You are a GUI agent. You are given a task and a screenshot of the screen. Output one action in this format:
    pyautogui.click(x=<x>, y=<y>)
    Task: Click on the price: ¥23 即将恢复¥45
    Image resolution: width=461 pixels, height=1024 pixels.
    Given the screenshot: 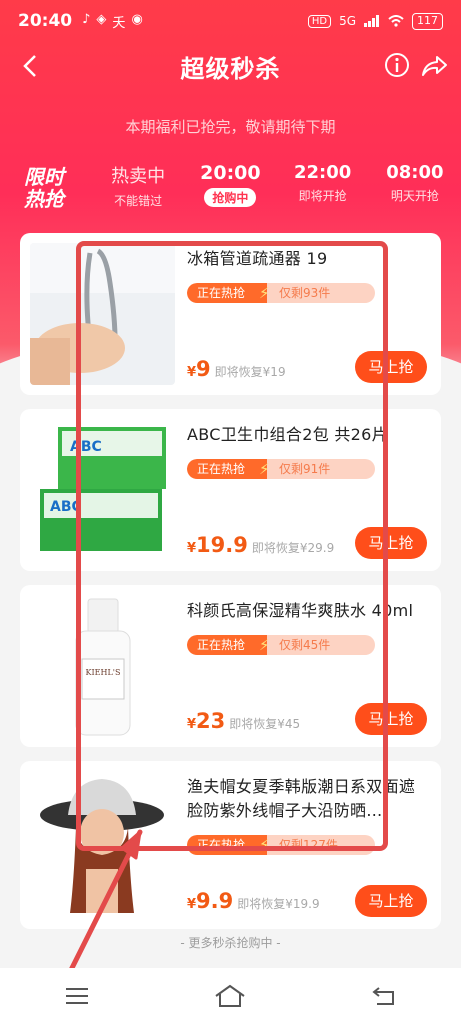 What is the action you would take?
    pyautogui.click(x=243, y=721)
    